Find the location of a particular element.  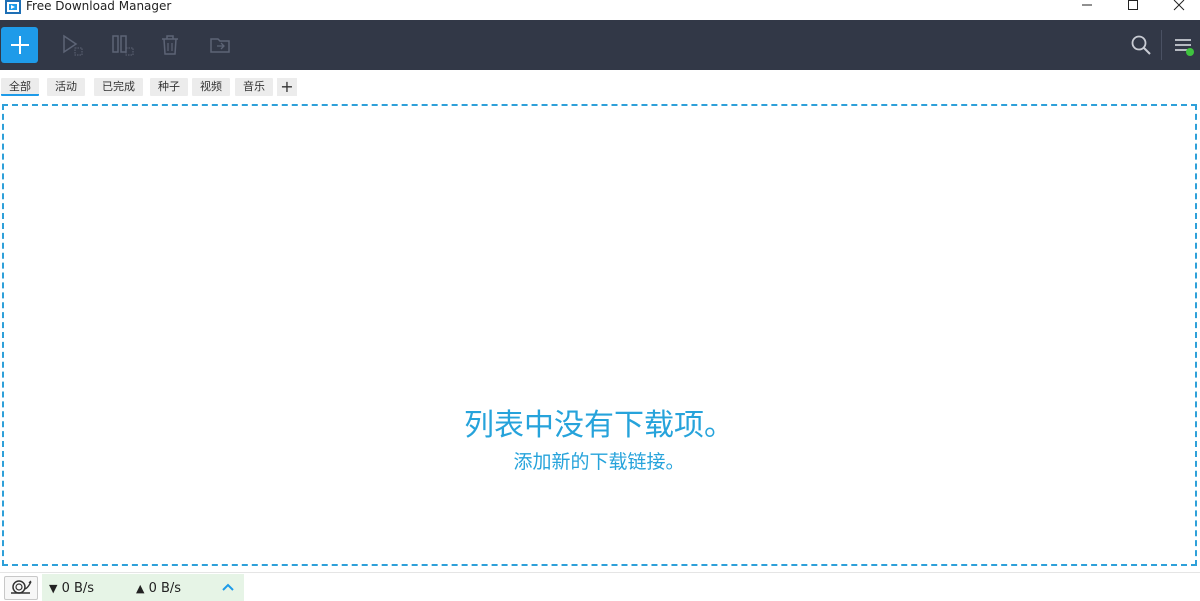

tab-completed: 已完成 is located at coordinates (118, 87).